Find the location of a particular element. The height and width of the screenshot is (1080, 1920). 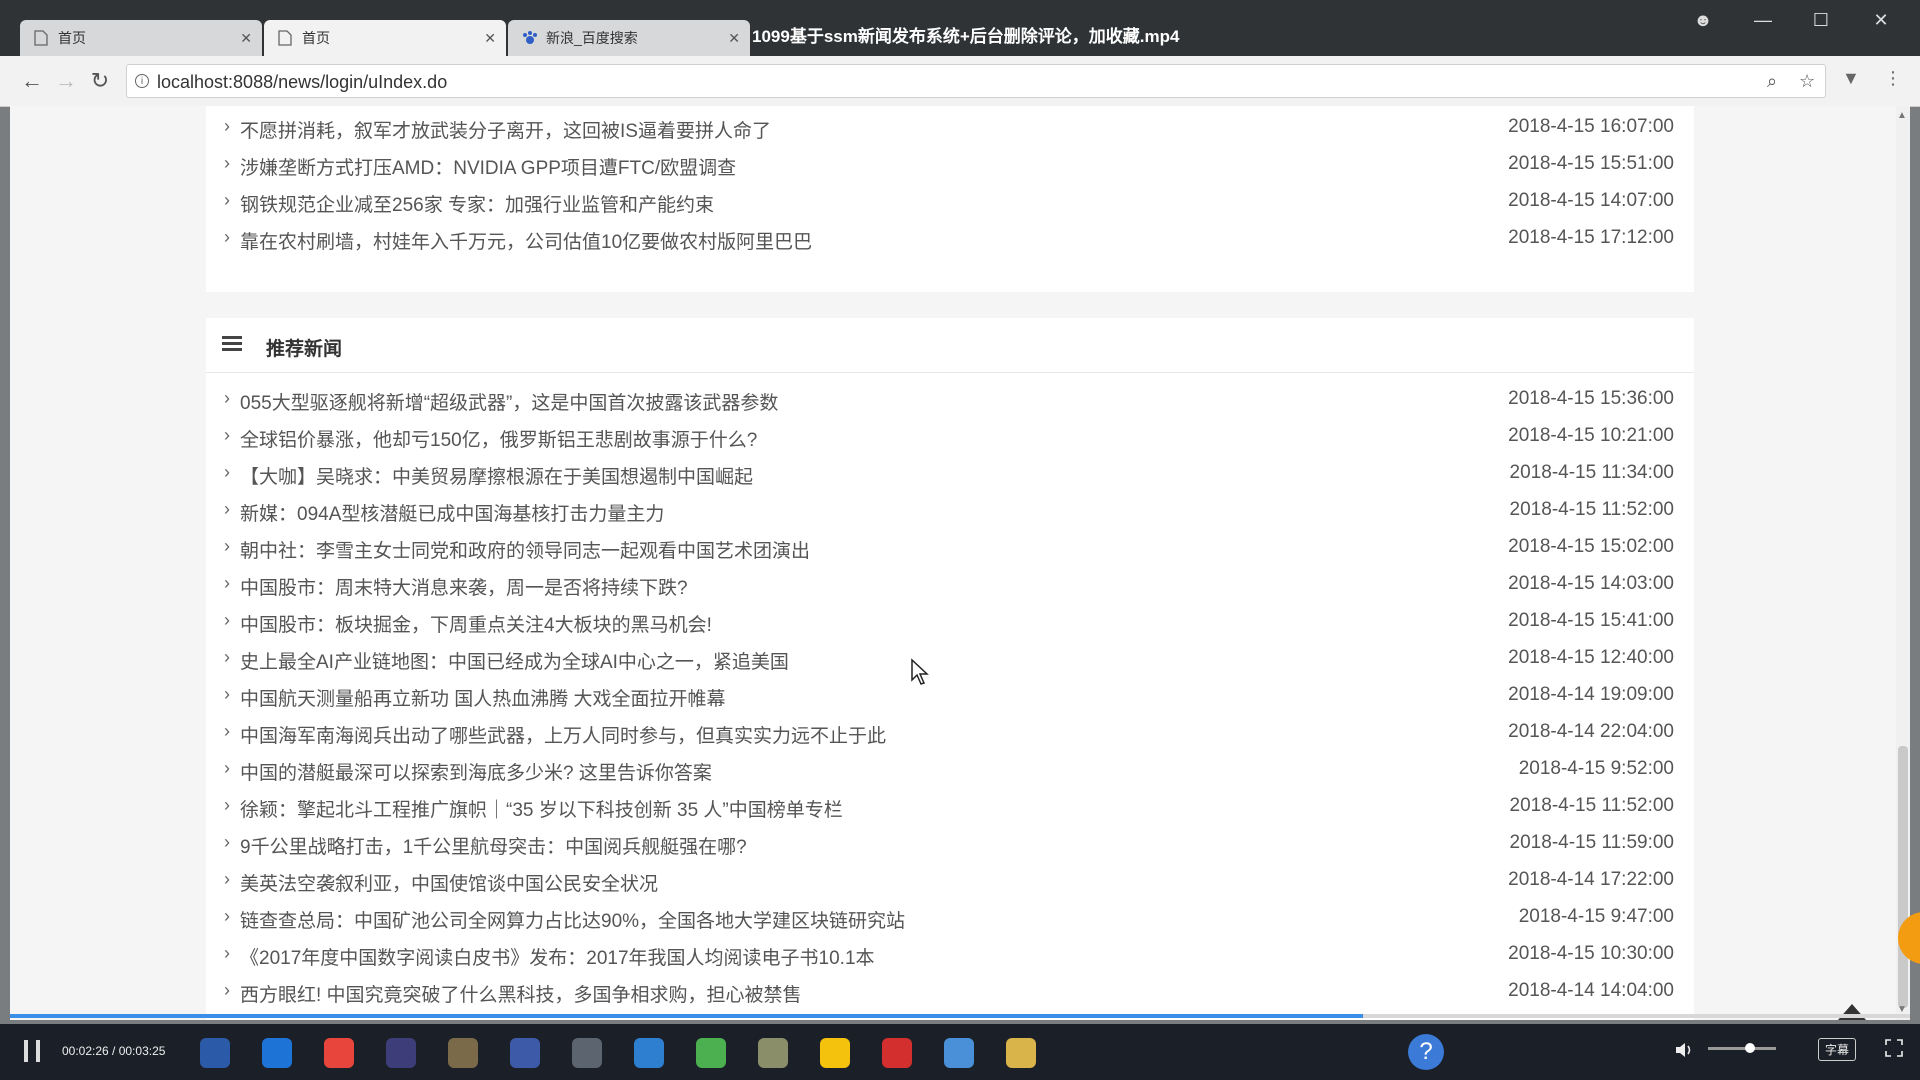

qq-icon is located at coordinates (835, 1053).